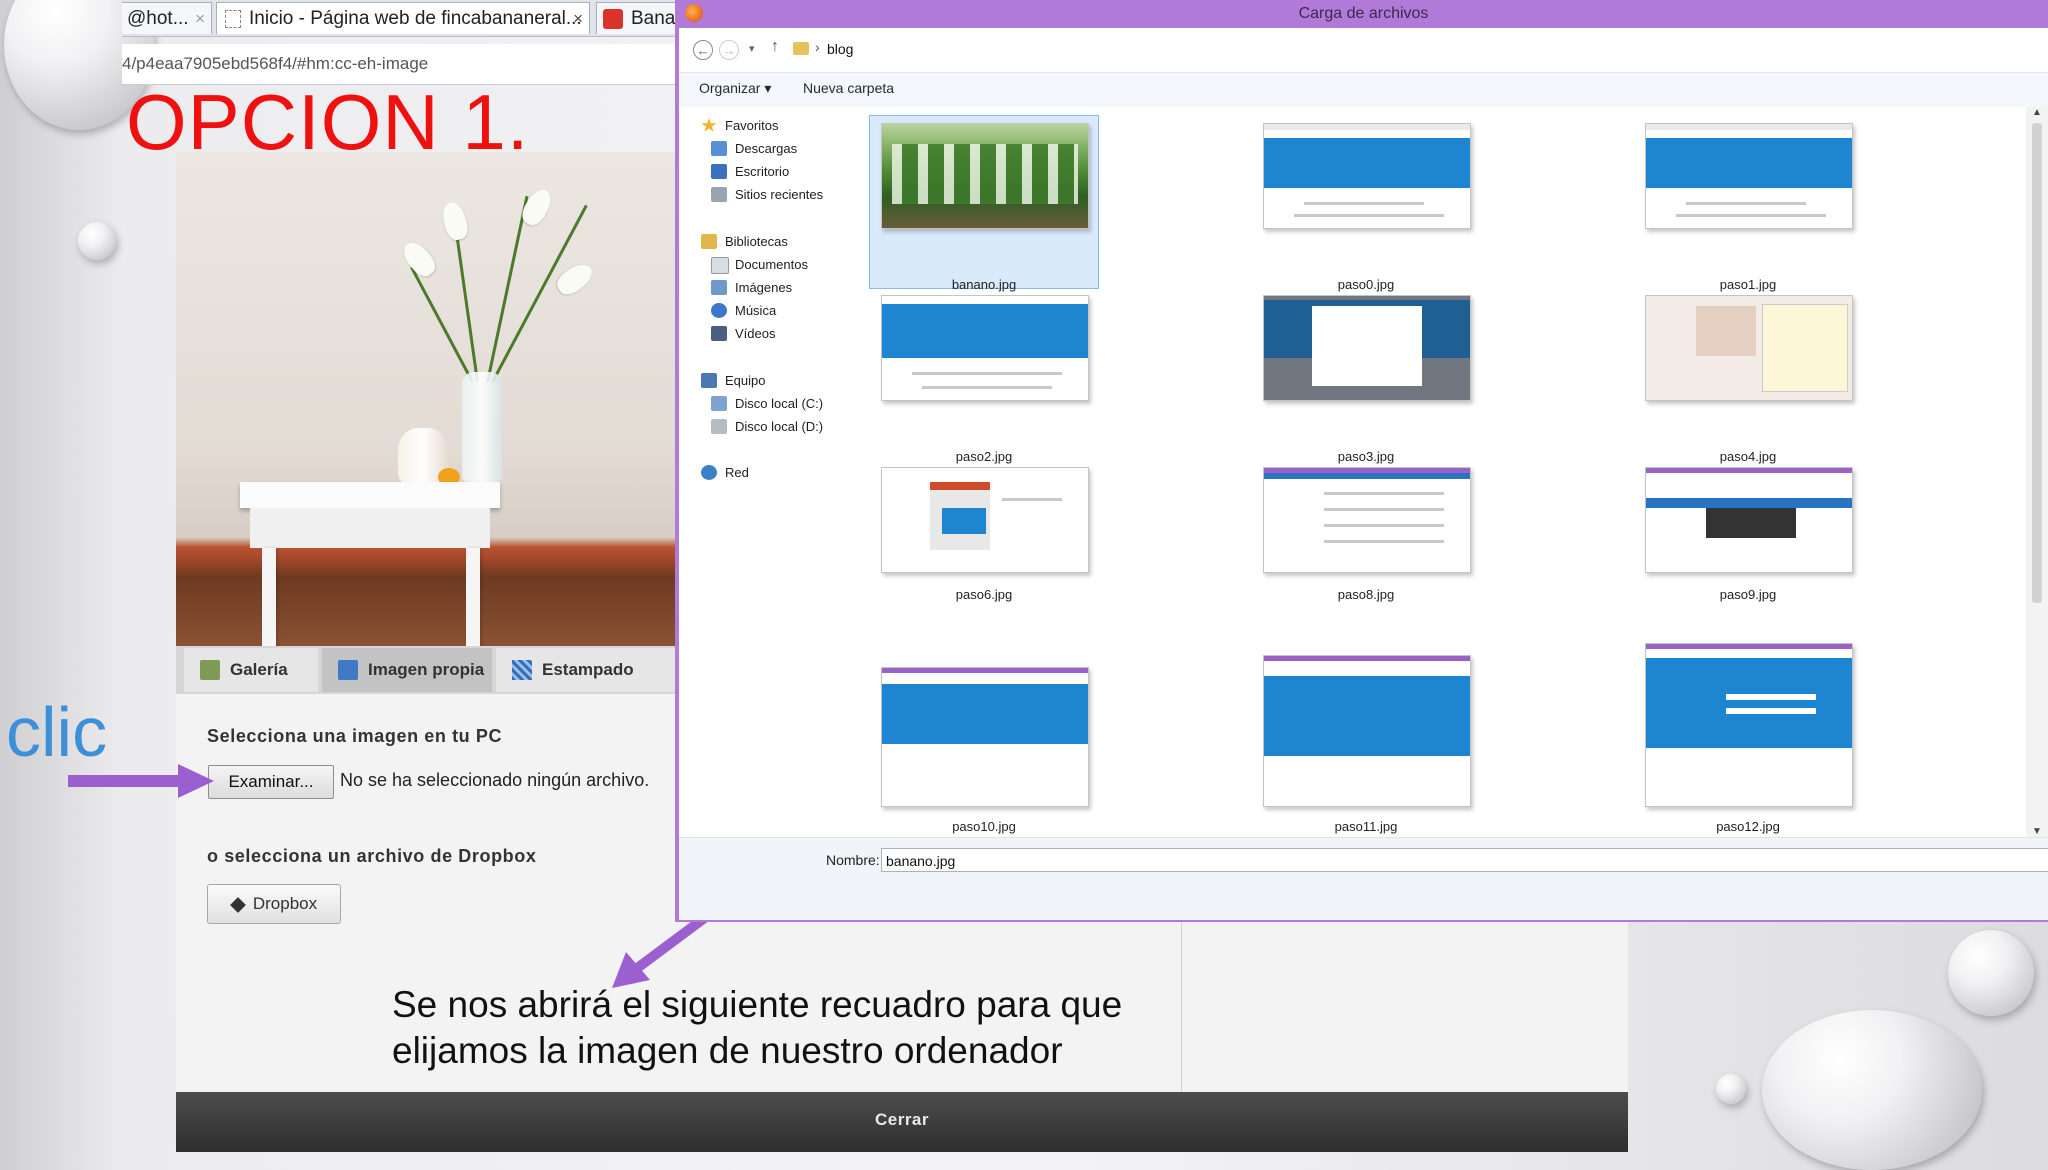  Describe the element at coordinates (719, 287) in the screenshot. I see `images-icon` at that location.